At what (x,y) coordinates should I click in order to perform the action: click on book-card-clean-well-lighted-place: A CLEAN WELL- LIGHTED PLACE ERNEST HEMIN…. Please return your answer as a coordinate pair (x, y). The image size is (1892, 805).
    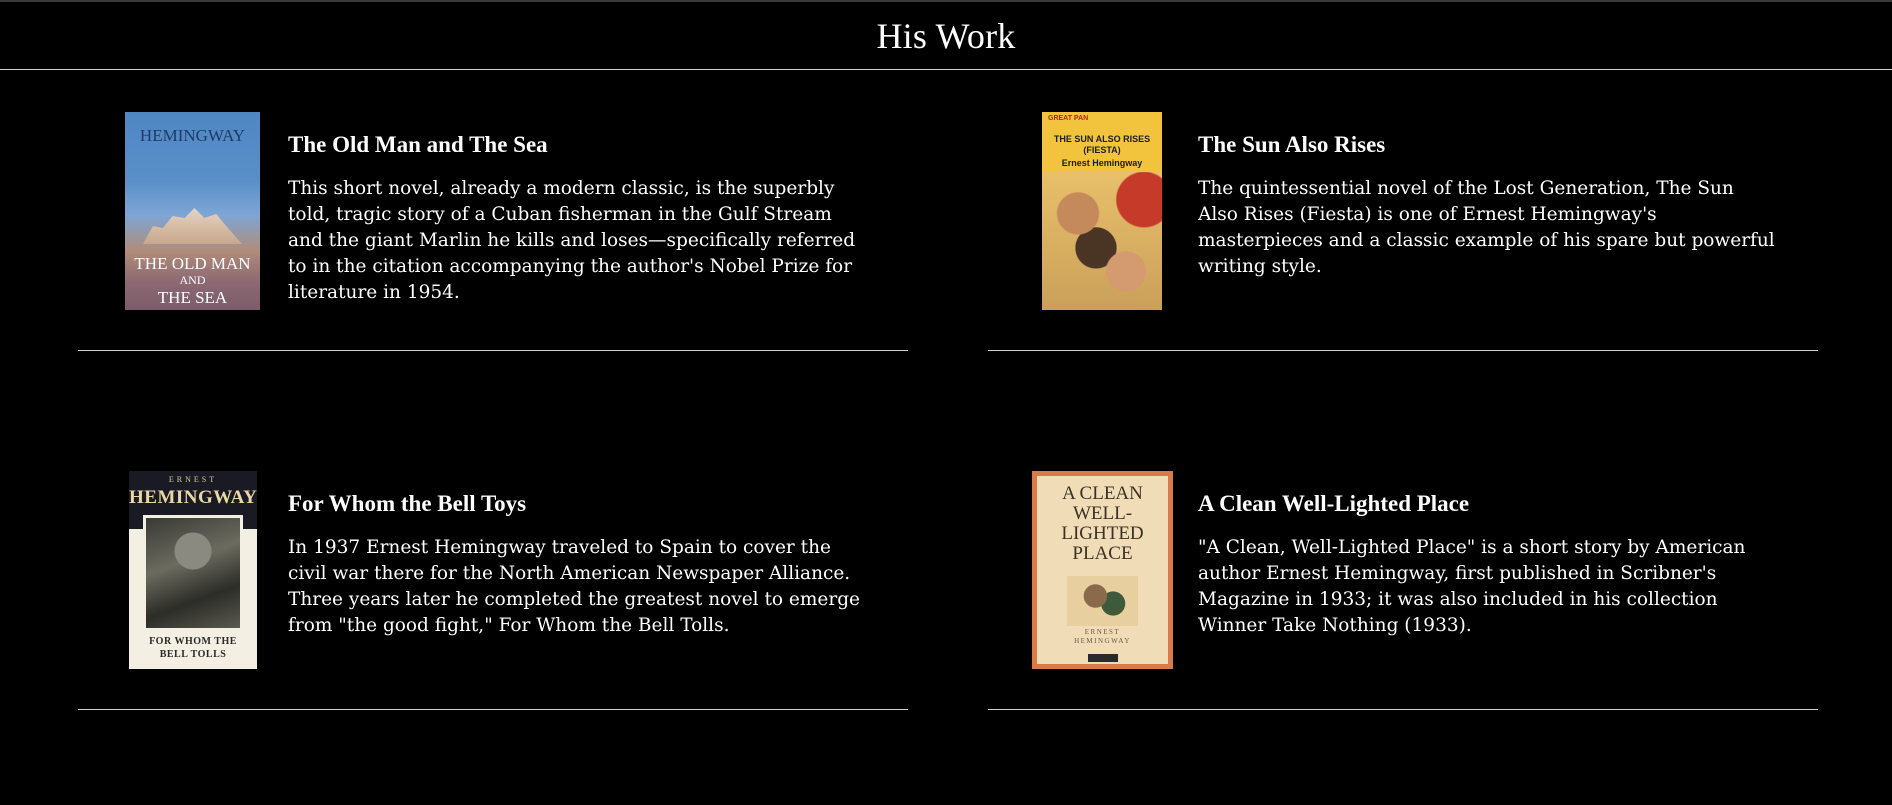
    Looking at the image, I should click on (1403, 572).